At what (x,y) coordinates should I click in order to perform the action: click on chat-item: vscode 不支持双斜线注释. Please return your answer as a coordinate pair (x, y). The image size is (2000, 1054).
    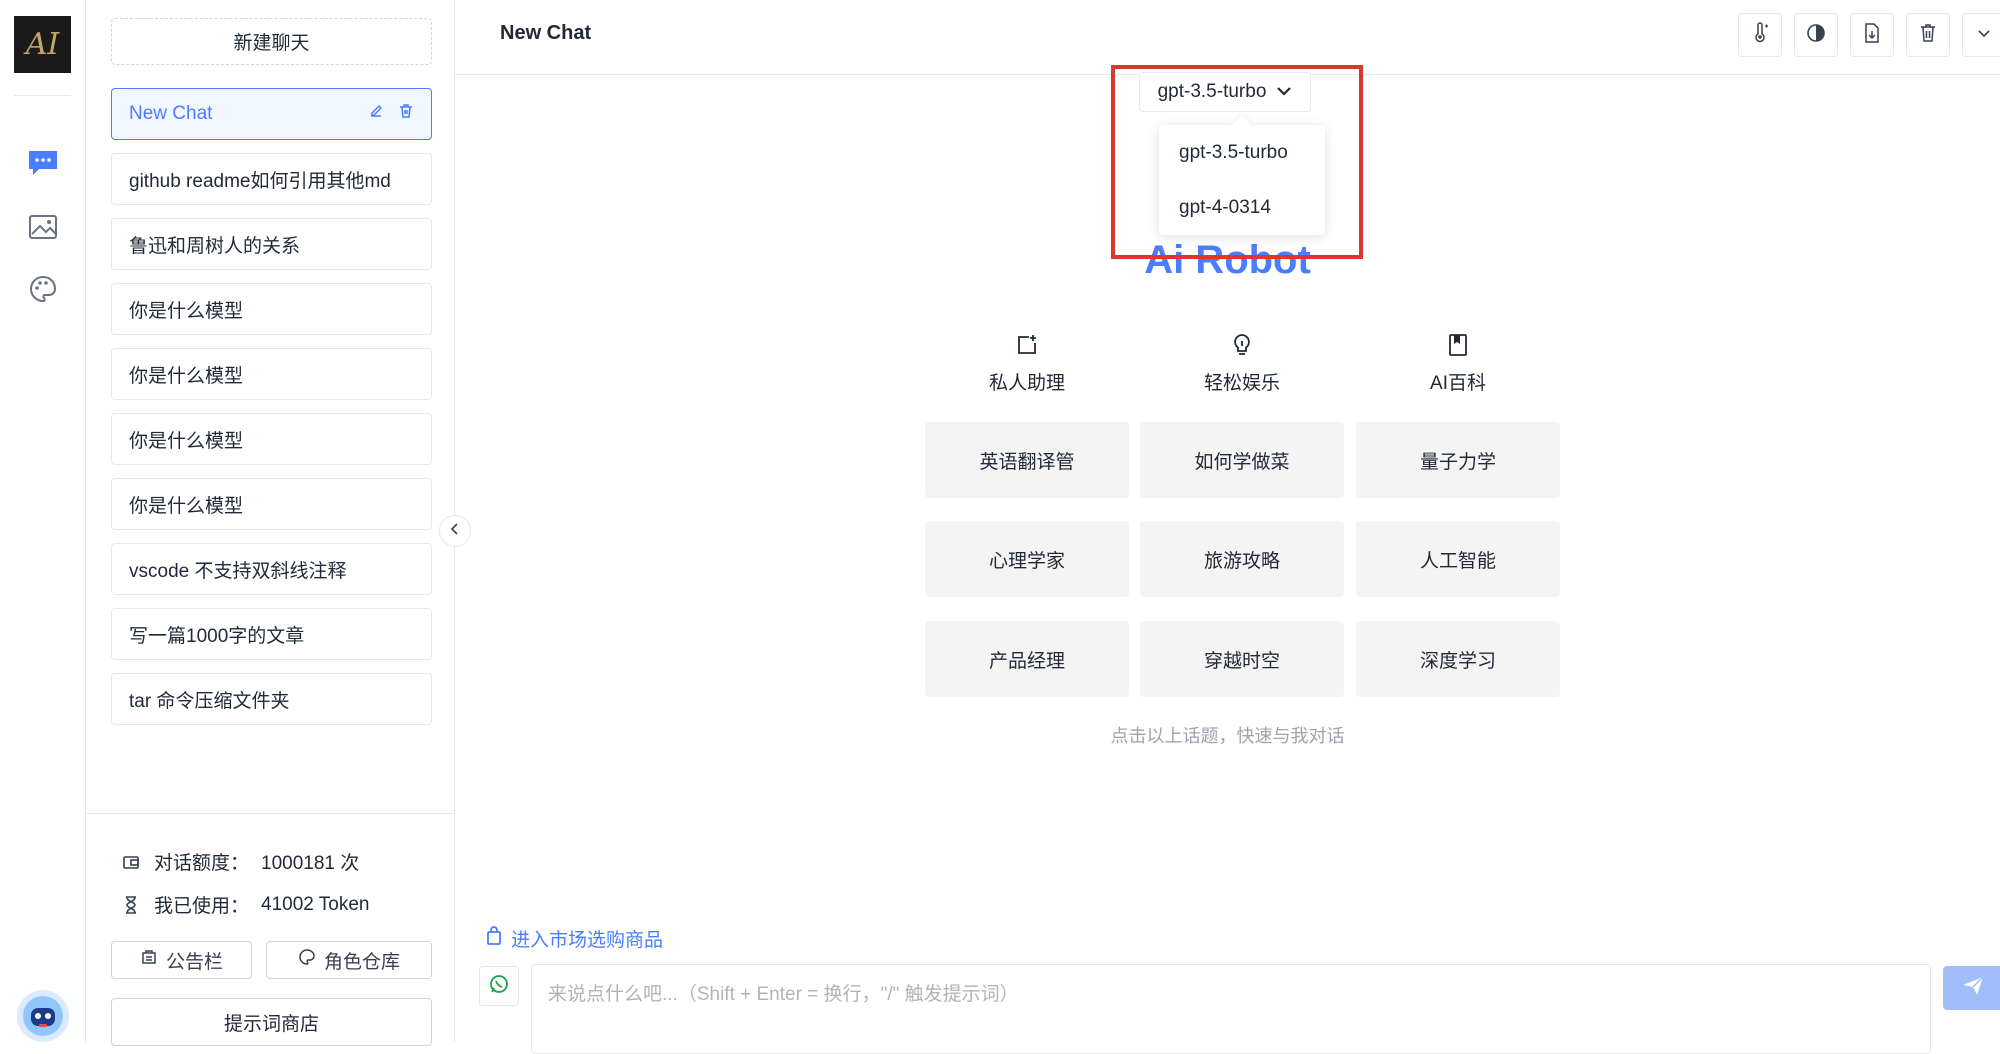
    Looking at the image, I should click on (271, 569).